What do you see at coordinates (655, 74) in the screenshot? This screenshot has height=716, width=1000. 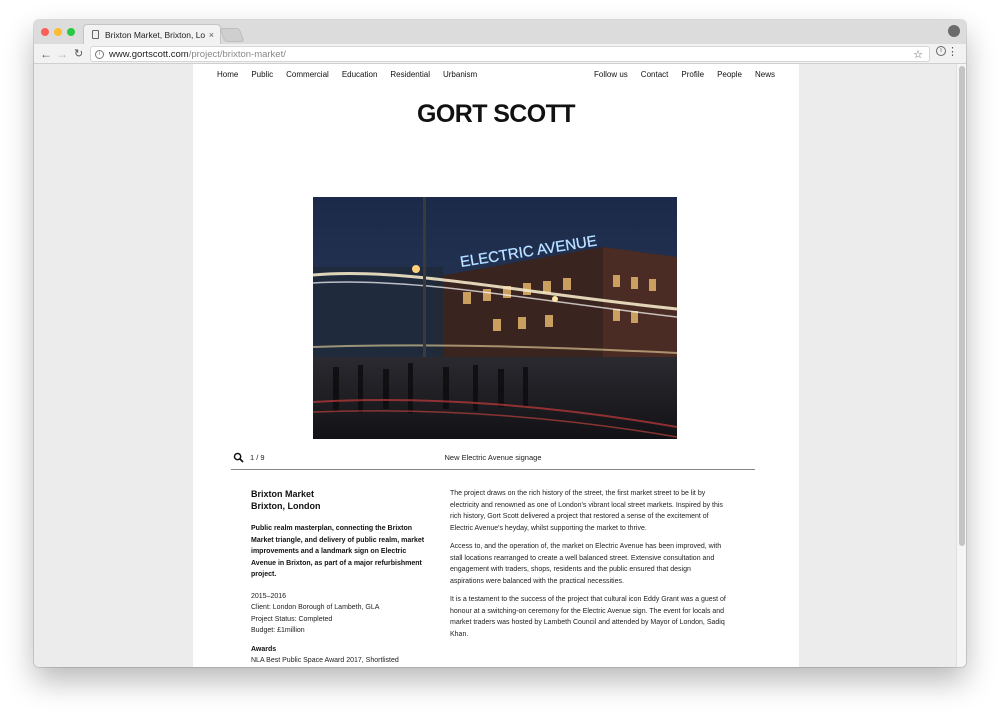 I see `nav-contact: Contact` at bounding box center [655, 74].